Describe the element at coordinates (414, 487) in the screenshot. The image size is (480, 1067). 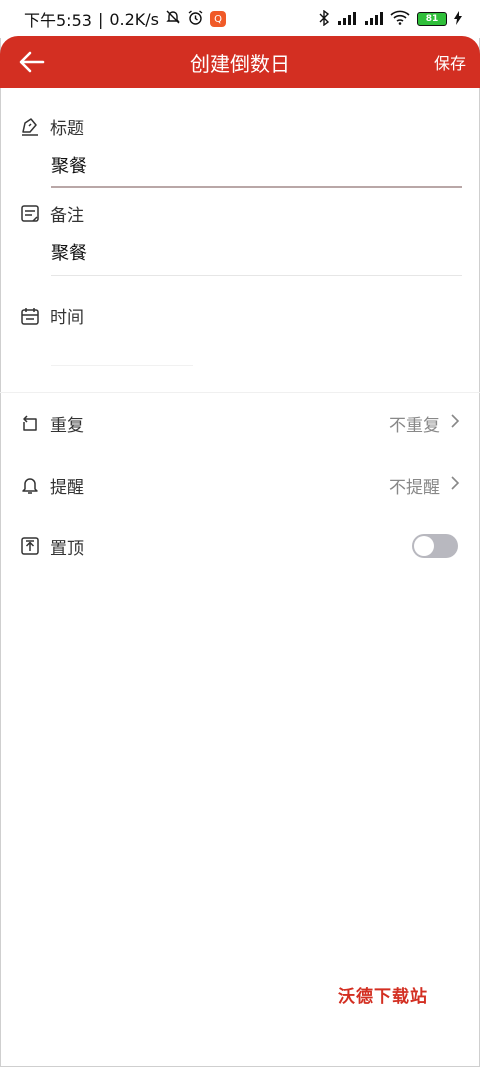
I see `reminder-value: 不提醒` at that location.